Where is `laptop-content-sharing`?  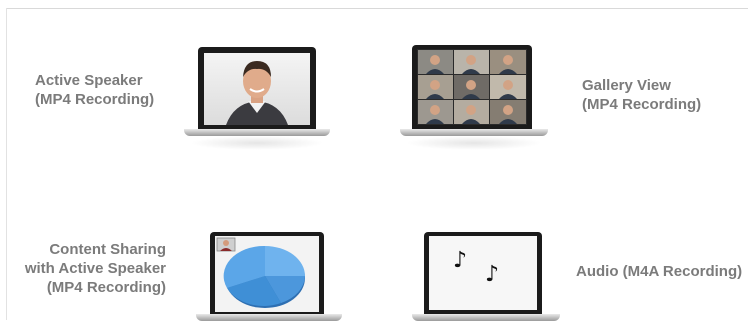
laptop-content-sharing is located at coordinates (271, 274).